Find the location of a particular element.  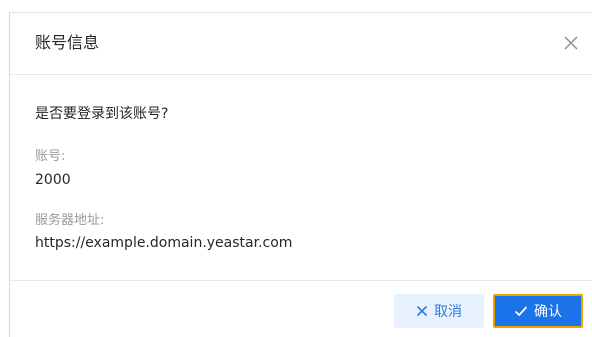

account-value: 2000 is located at coordinates (53, 180).